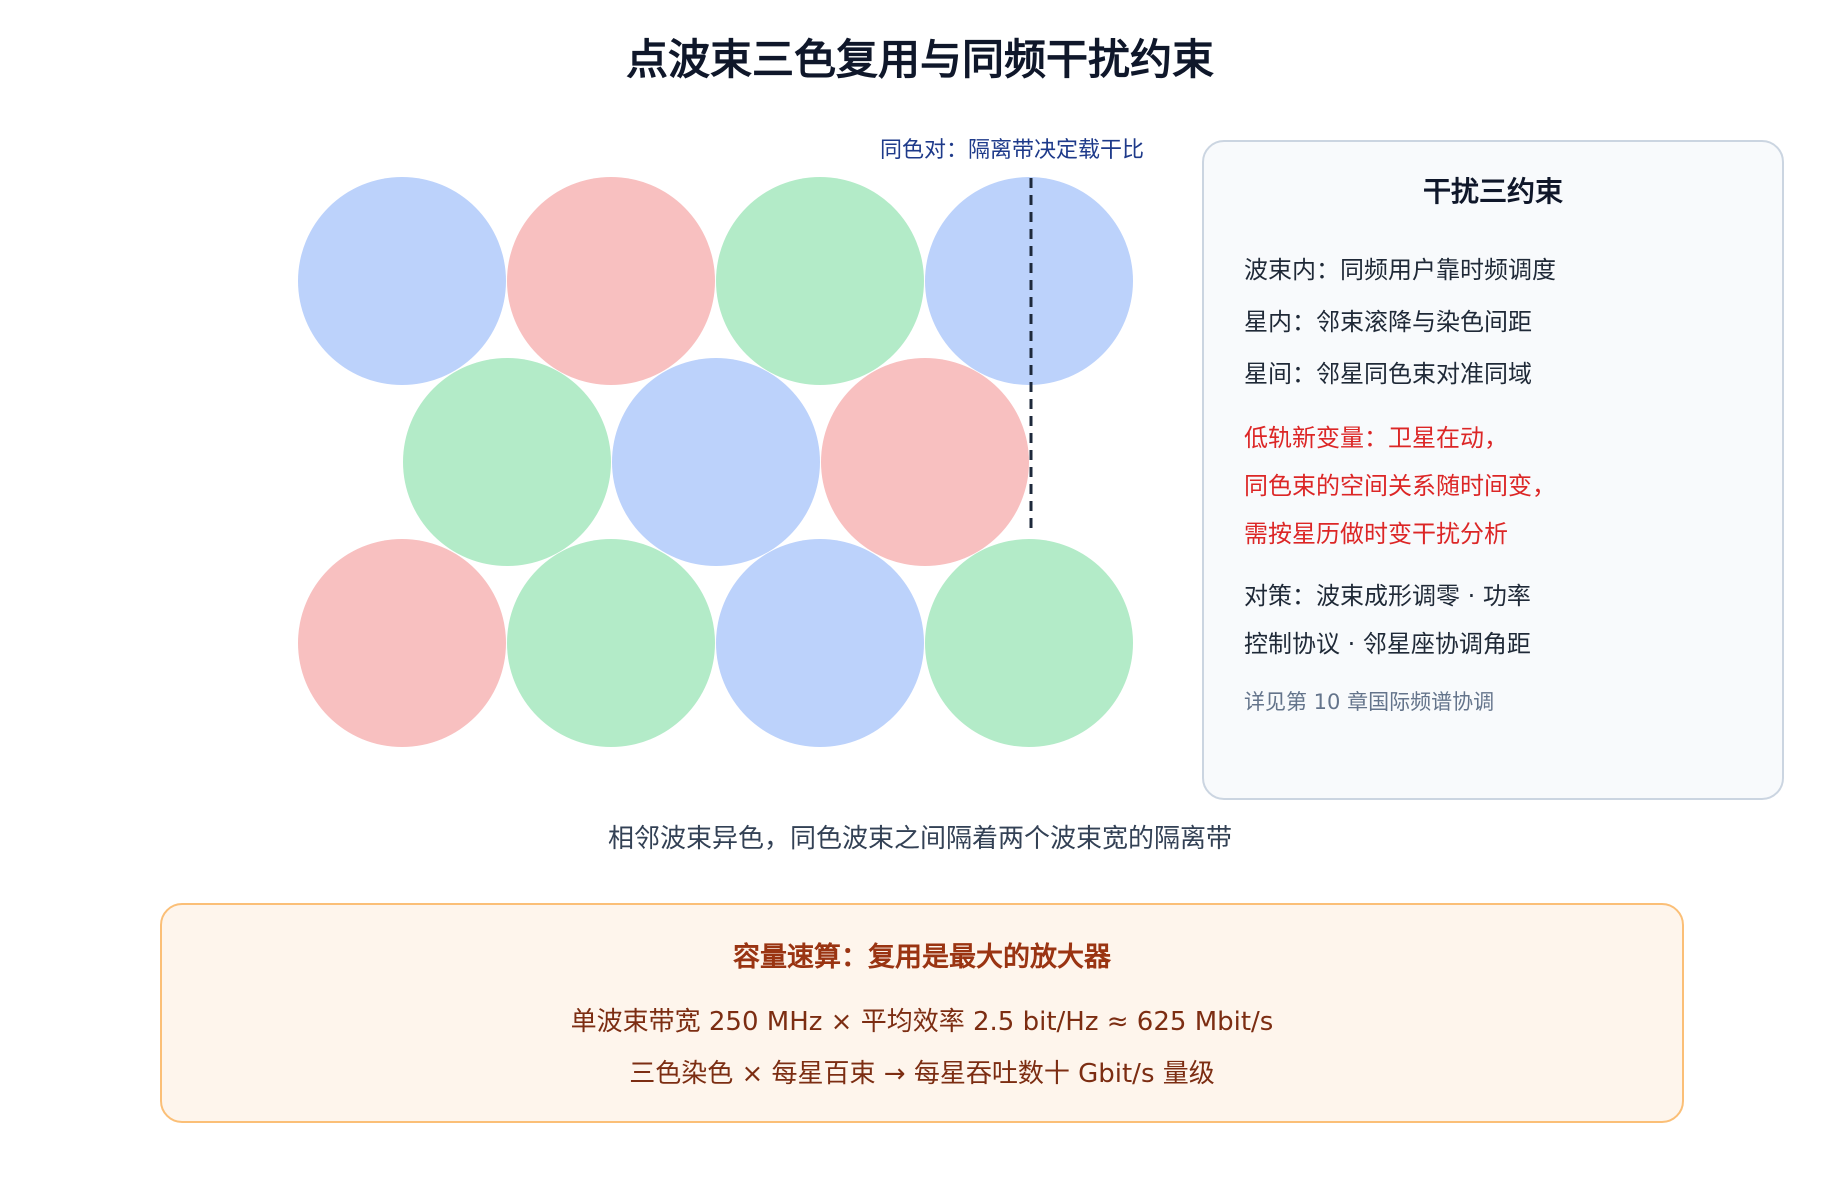  Describe the element at coordinates (925, 462) in the screenshot. I see `beam-red-r2-c3` at that location.